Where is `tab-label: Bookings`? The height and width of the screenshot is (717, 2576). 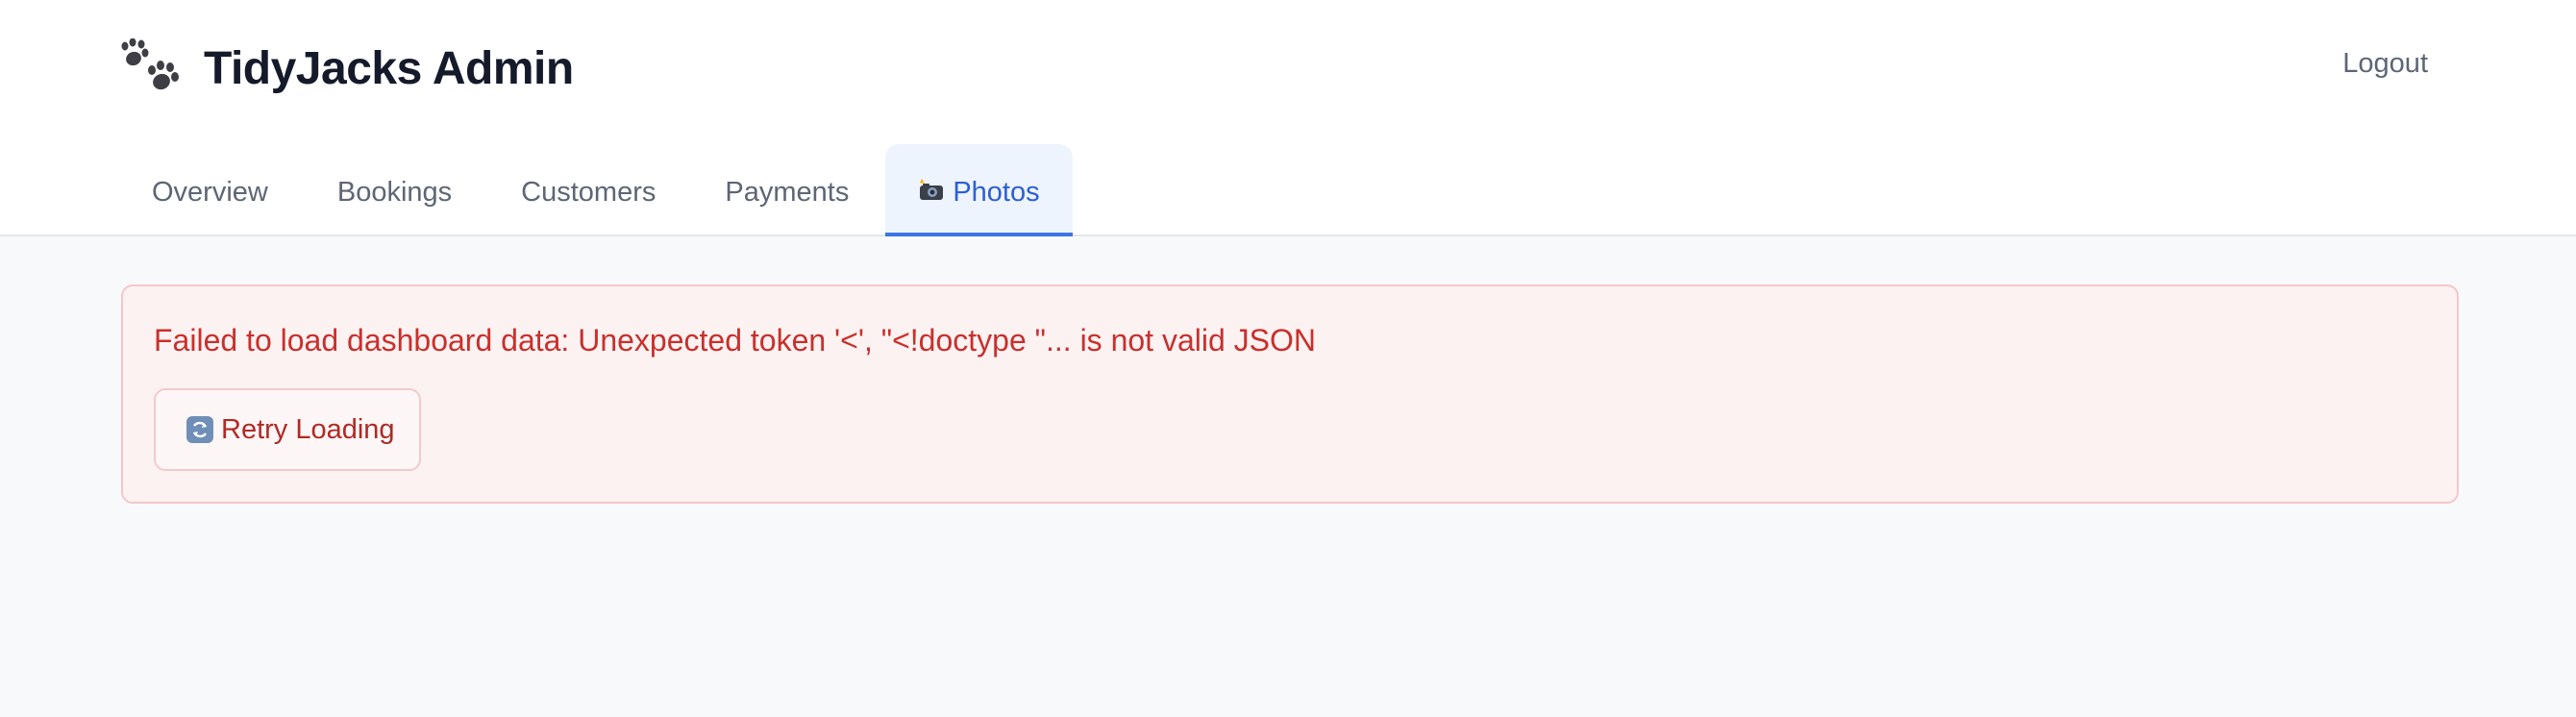
tab-label: Bookings is located at coordinates (395, 192).